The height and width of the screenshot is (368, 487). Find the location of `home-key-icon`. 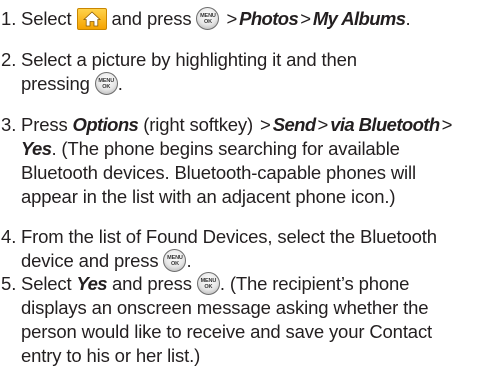

home-key-icon is located at coordinates (91, 19).